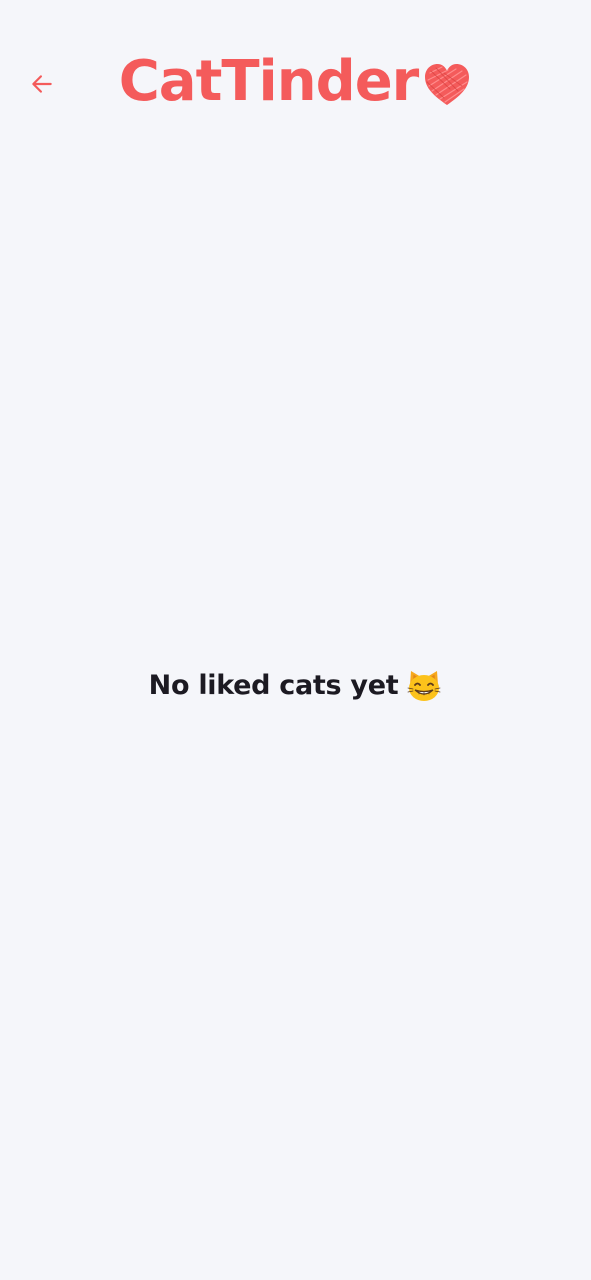  I want to click on heart-icon, so click(447, 84).